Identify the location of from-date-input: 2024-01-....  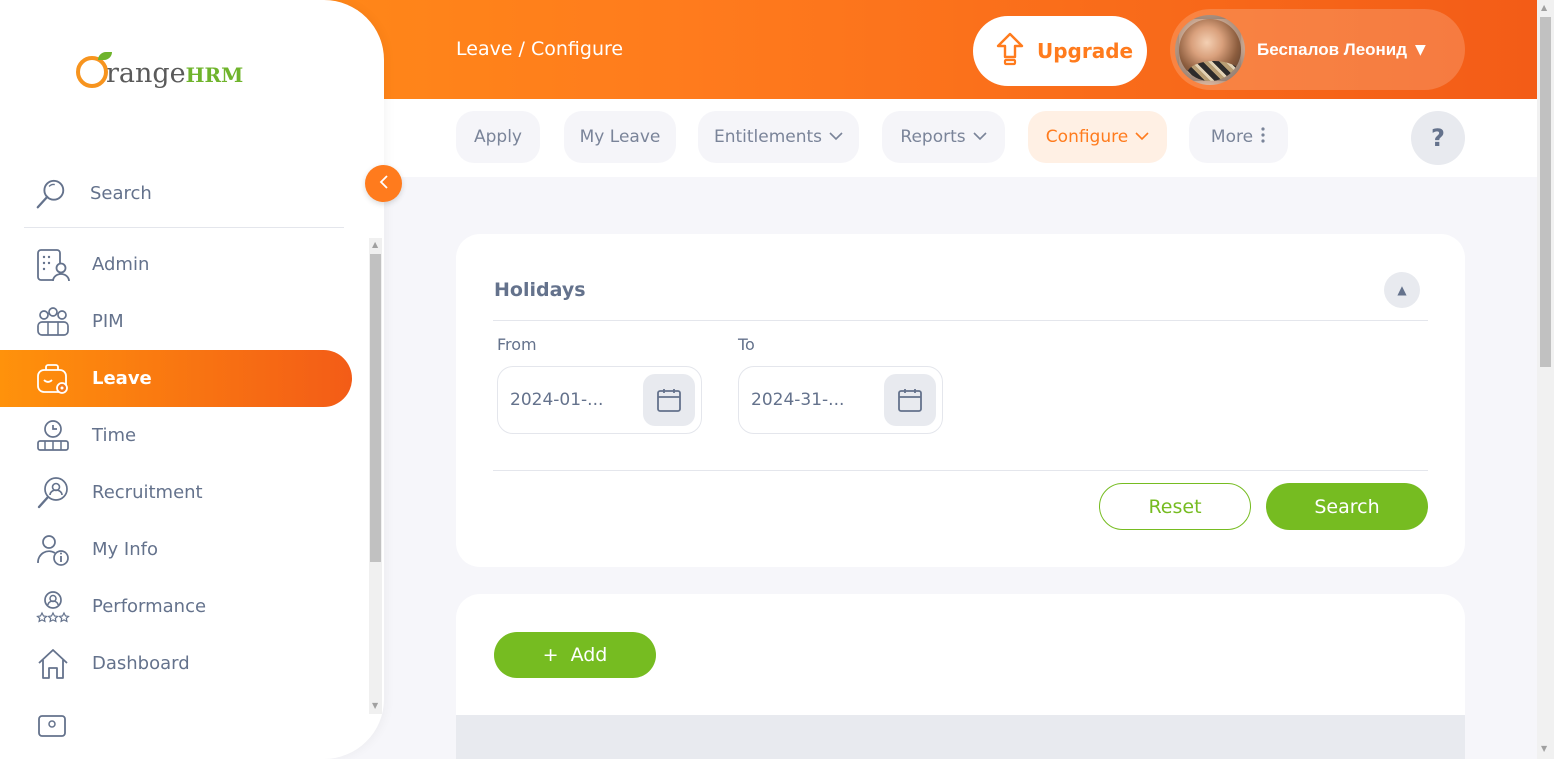
(599, 400).